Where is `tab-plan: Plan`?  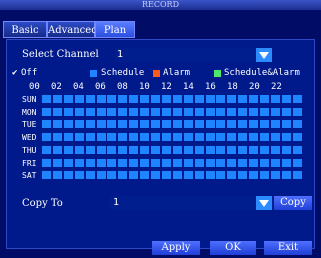 tab-plan: Plan is located at coordinates (115, 29).